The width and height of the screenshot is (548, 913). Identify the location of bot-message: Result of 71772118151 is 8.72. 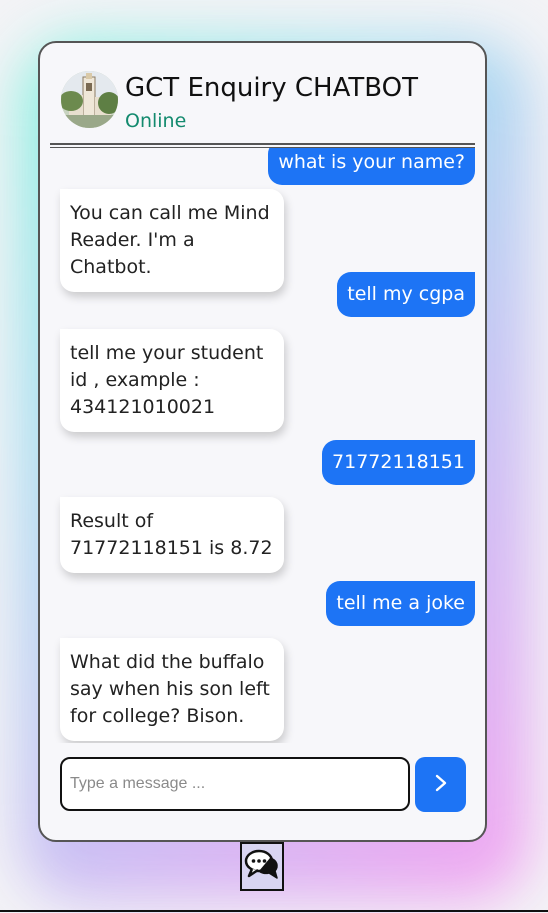
(172, 535).